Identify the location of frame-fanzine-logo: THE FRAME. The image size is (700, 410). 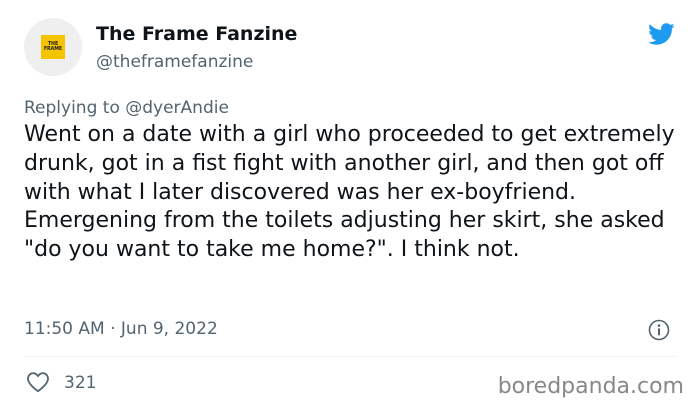
(53, 47).